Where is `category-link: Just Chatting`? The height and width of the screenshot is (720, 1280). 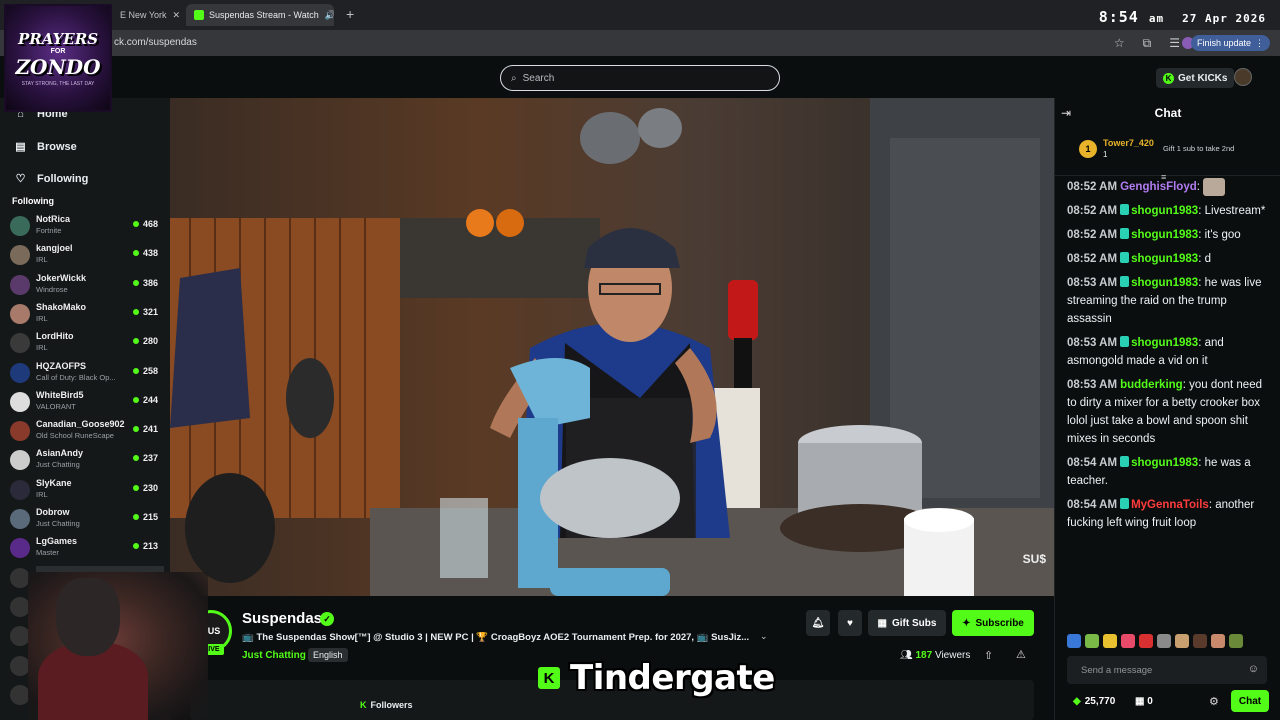
category-link: Just Chatting is located at coordinates (274, 655).